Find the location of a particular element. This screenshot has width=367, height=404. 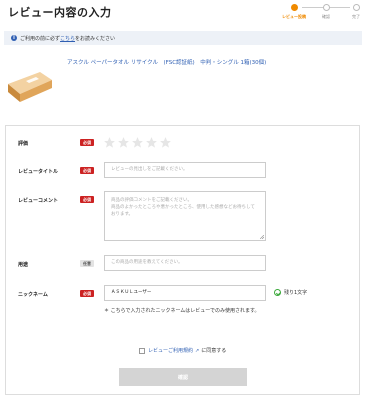

optional-badge: 任意 is located at coordinates (87, 263).